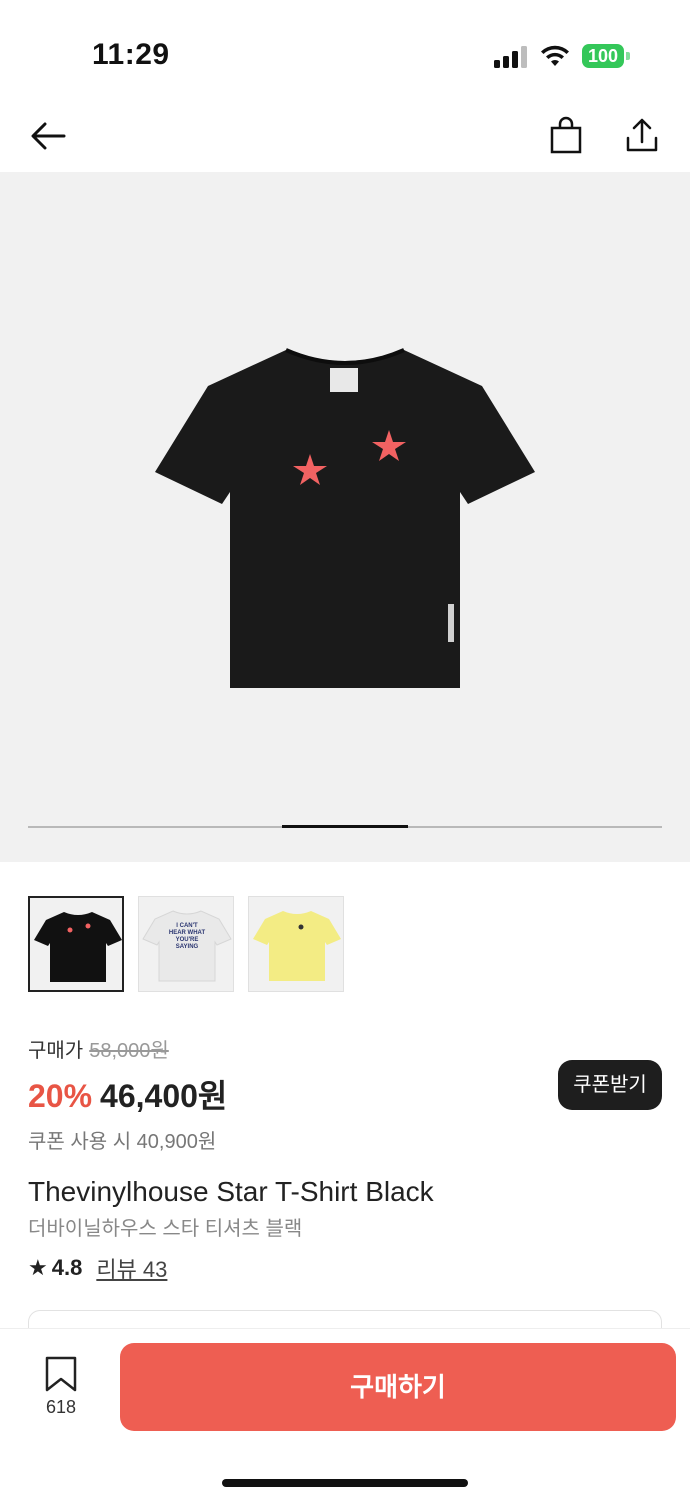 Image resolution: width=690 pixels, height=1500 pixels. Describe the element at coordinates (187, 926) in the screenshot. I see `svg-text: I CAN'T` at that location.